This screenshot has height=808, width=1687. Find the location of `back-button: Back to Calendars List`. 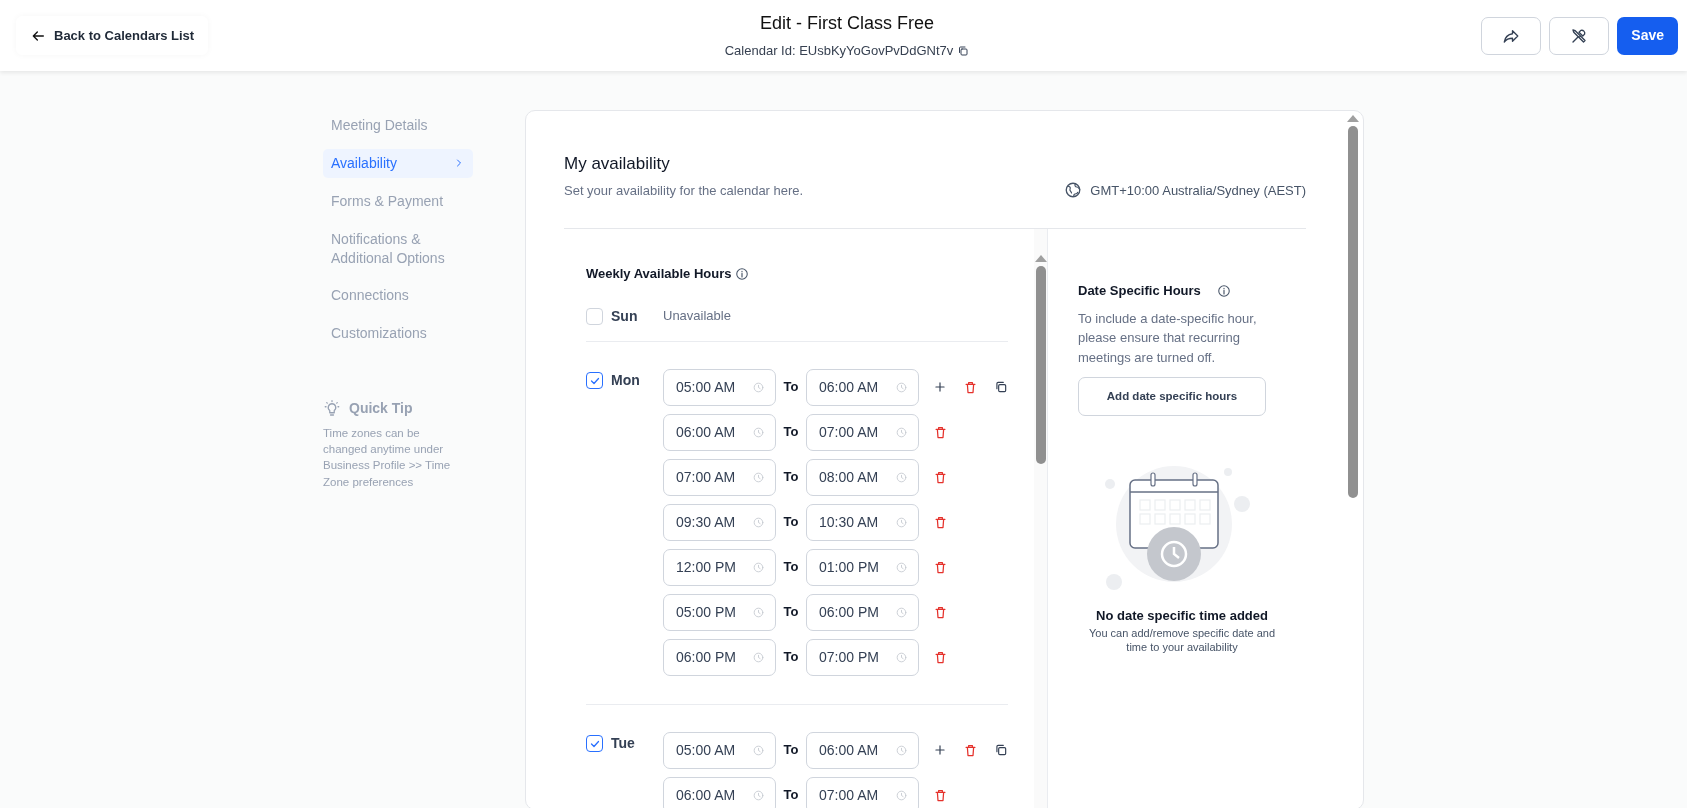

back-button: Back to Calendars List is located at coordinates (112, 35).